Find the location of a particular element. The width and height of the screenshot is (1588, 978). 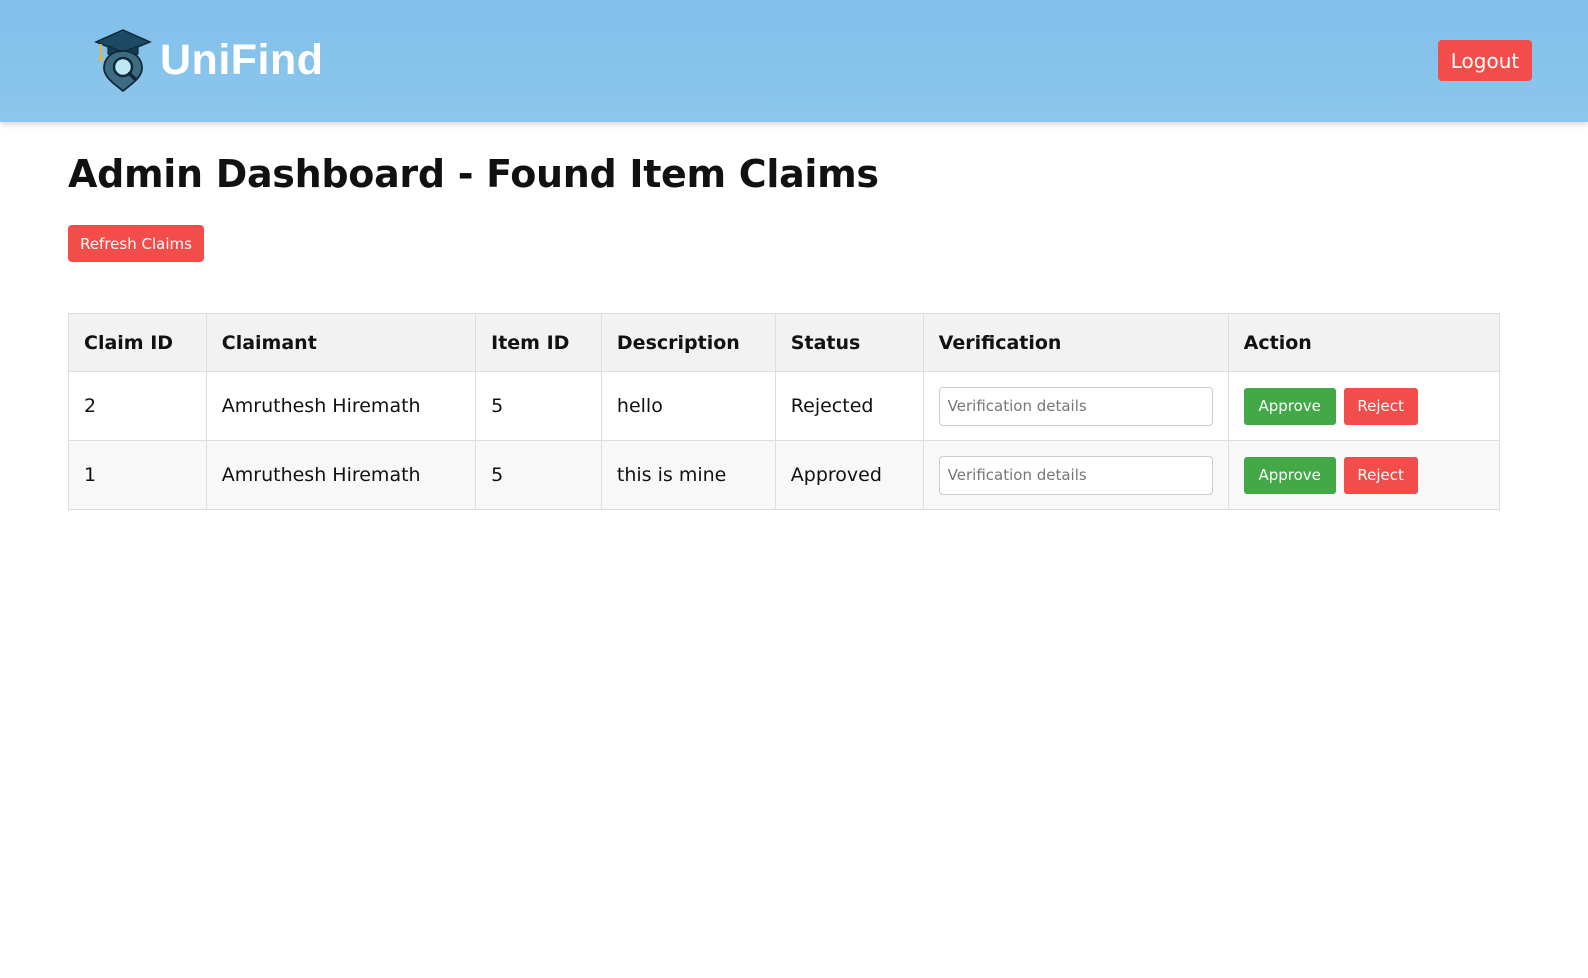

column-header-item-id: Item ID is located at coordinates (538, 342).